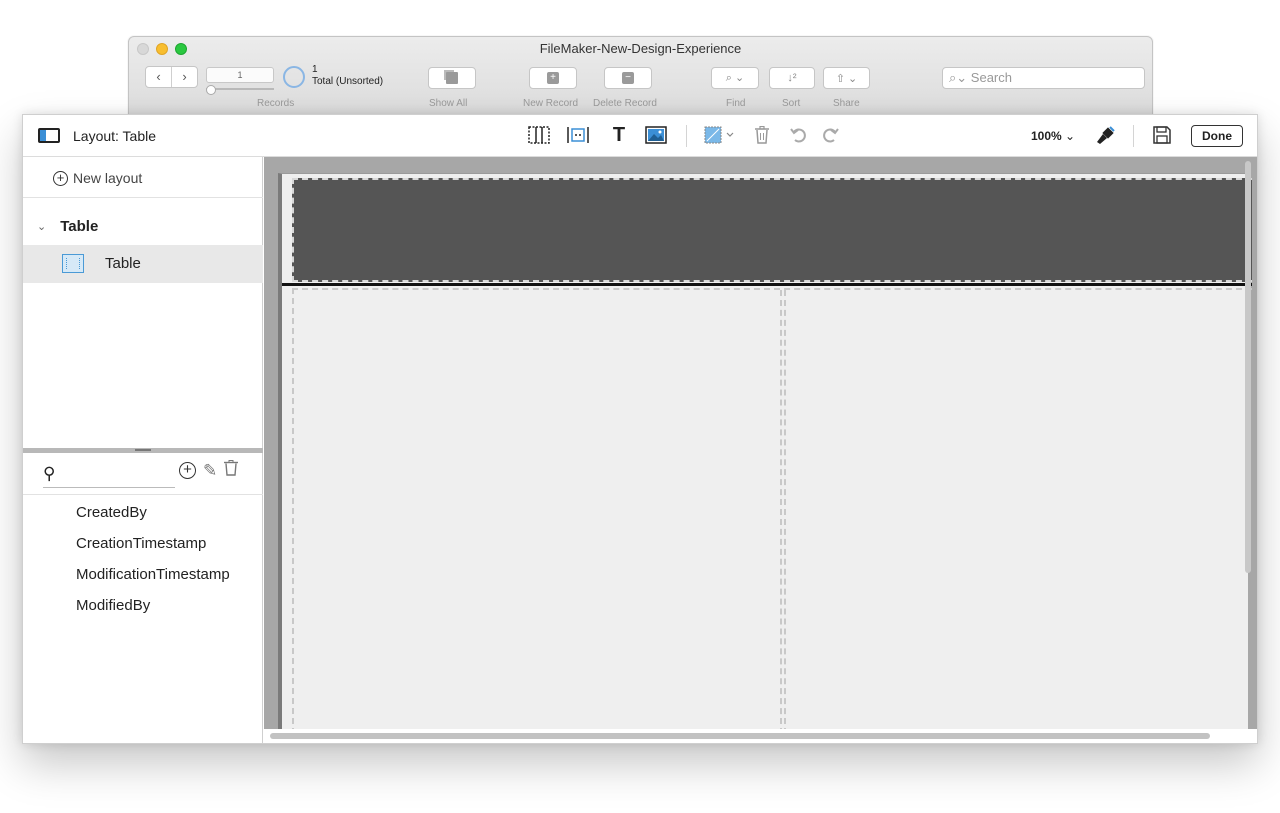  What do you see at coordinates (736, 103) in the screenshot?
I see `find-label: Find` at bounding box center [736, 103].